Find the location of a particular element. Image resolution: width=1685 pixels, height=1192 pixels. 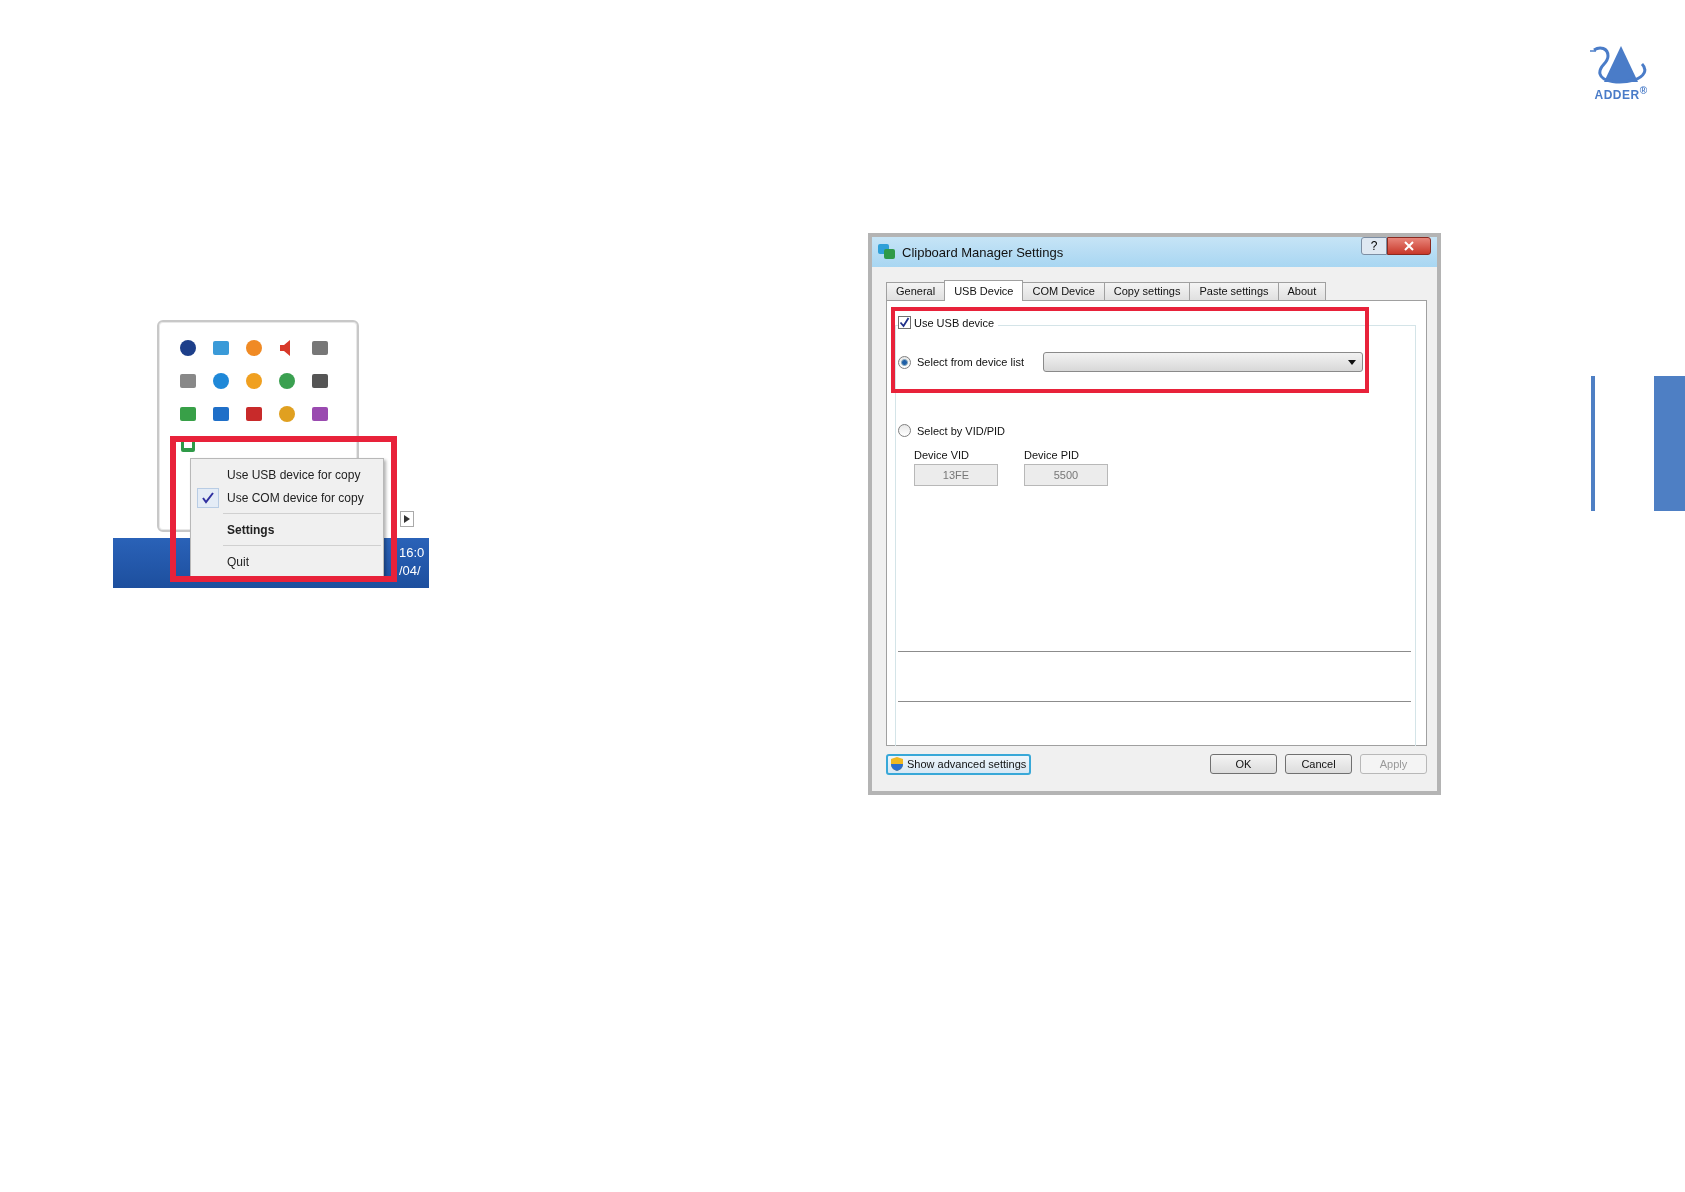

clock-date: /04/ is located at coordinates (410, 571).